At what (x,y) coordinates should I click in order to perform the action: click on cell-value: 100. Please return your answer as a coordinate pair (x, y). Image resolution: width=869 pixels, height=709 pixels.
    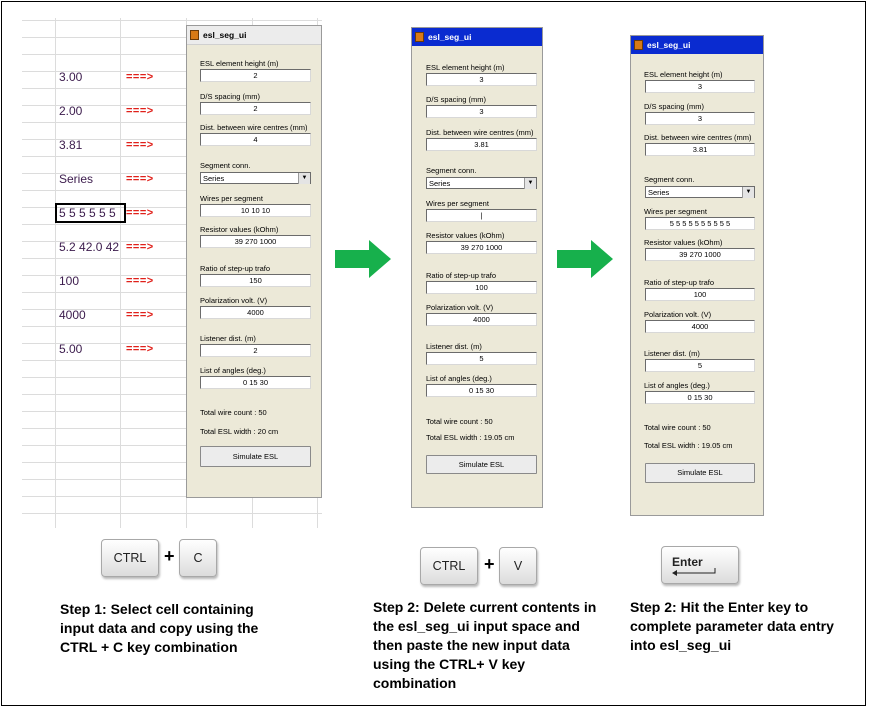
    Looking at the image, I should click on (91, 281).